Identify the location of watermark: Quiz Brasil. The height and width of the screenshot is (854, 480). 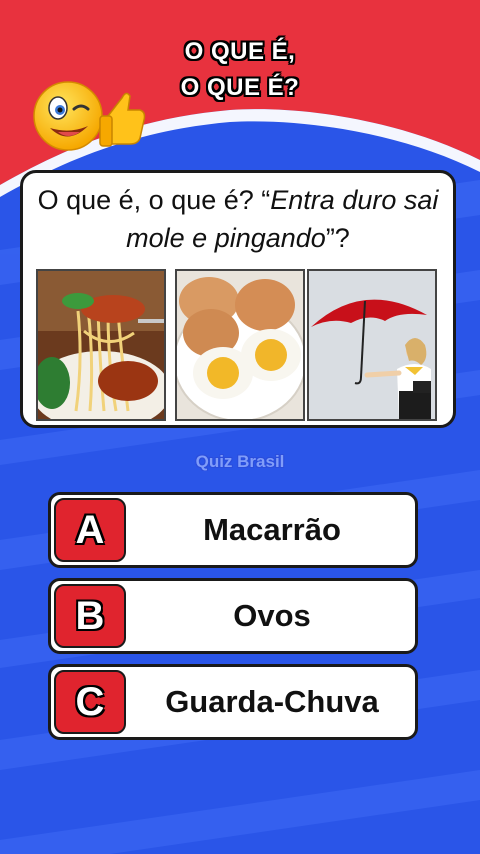
(240, 461).